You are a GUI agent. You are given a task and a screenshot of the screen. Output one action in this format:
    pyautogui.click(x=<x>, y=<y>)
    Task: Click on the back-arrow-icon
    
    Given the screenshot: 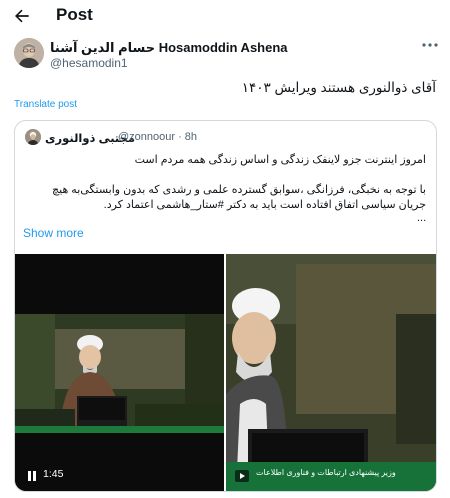 What is the action you would take?
    pyautogui.click(x=22, y=16)
    